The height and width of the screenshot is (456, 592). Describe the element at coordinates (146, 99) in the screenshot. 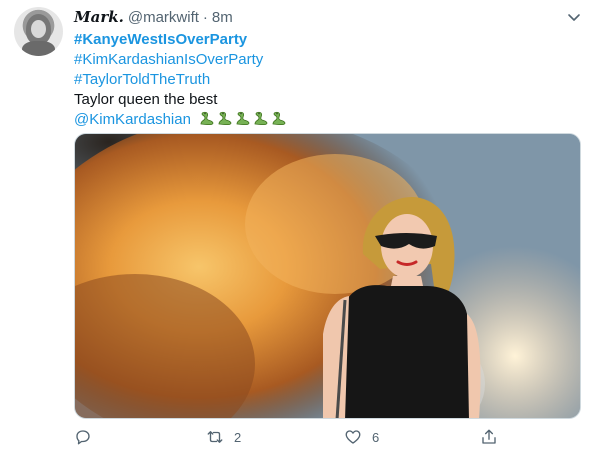

I see `tweet-sentence: Taylor queen the best` at that location.